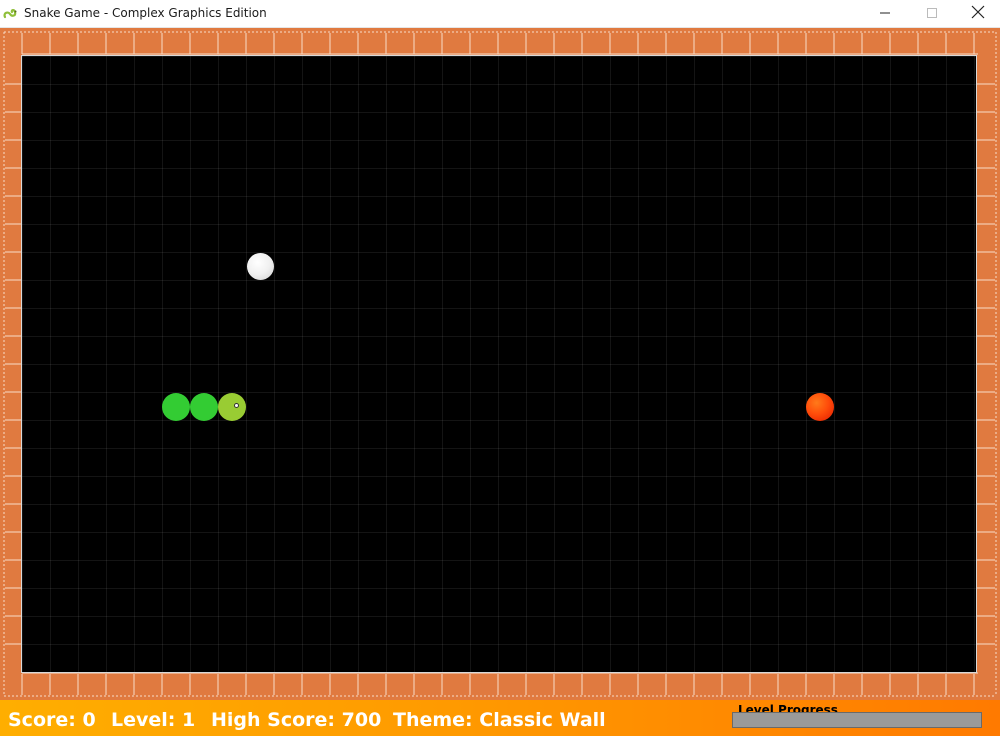 The image size is (1000, 736). I want to click on wall-right, so click(988, 364).